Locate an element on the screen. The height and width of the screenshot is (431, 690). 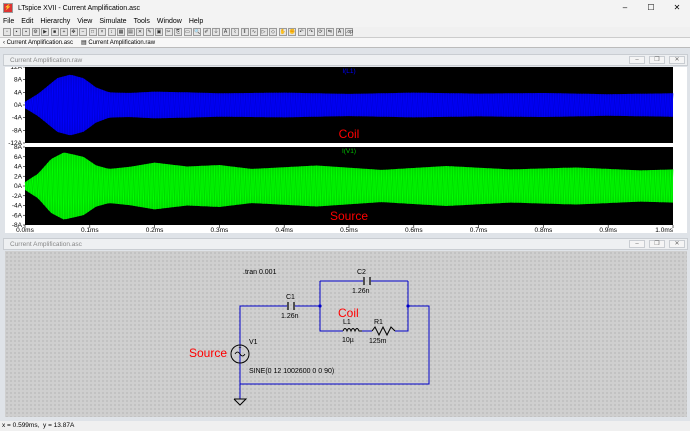
x-tick-label: 1.0ms is located at coordinates (664, 230).